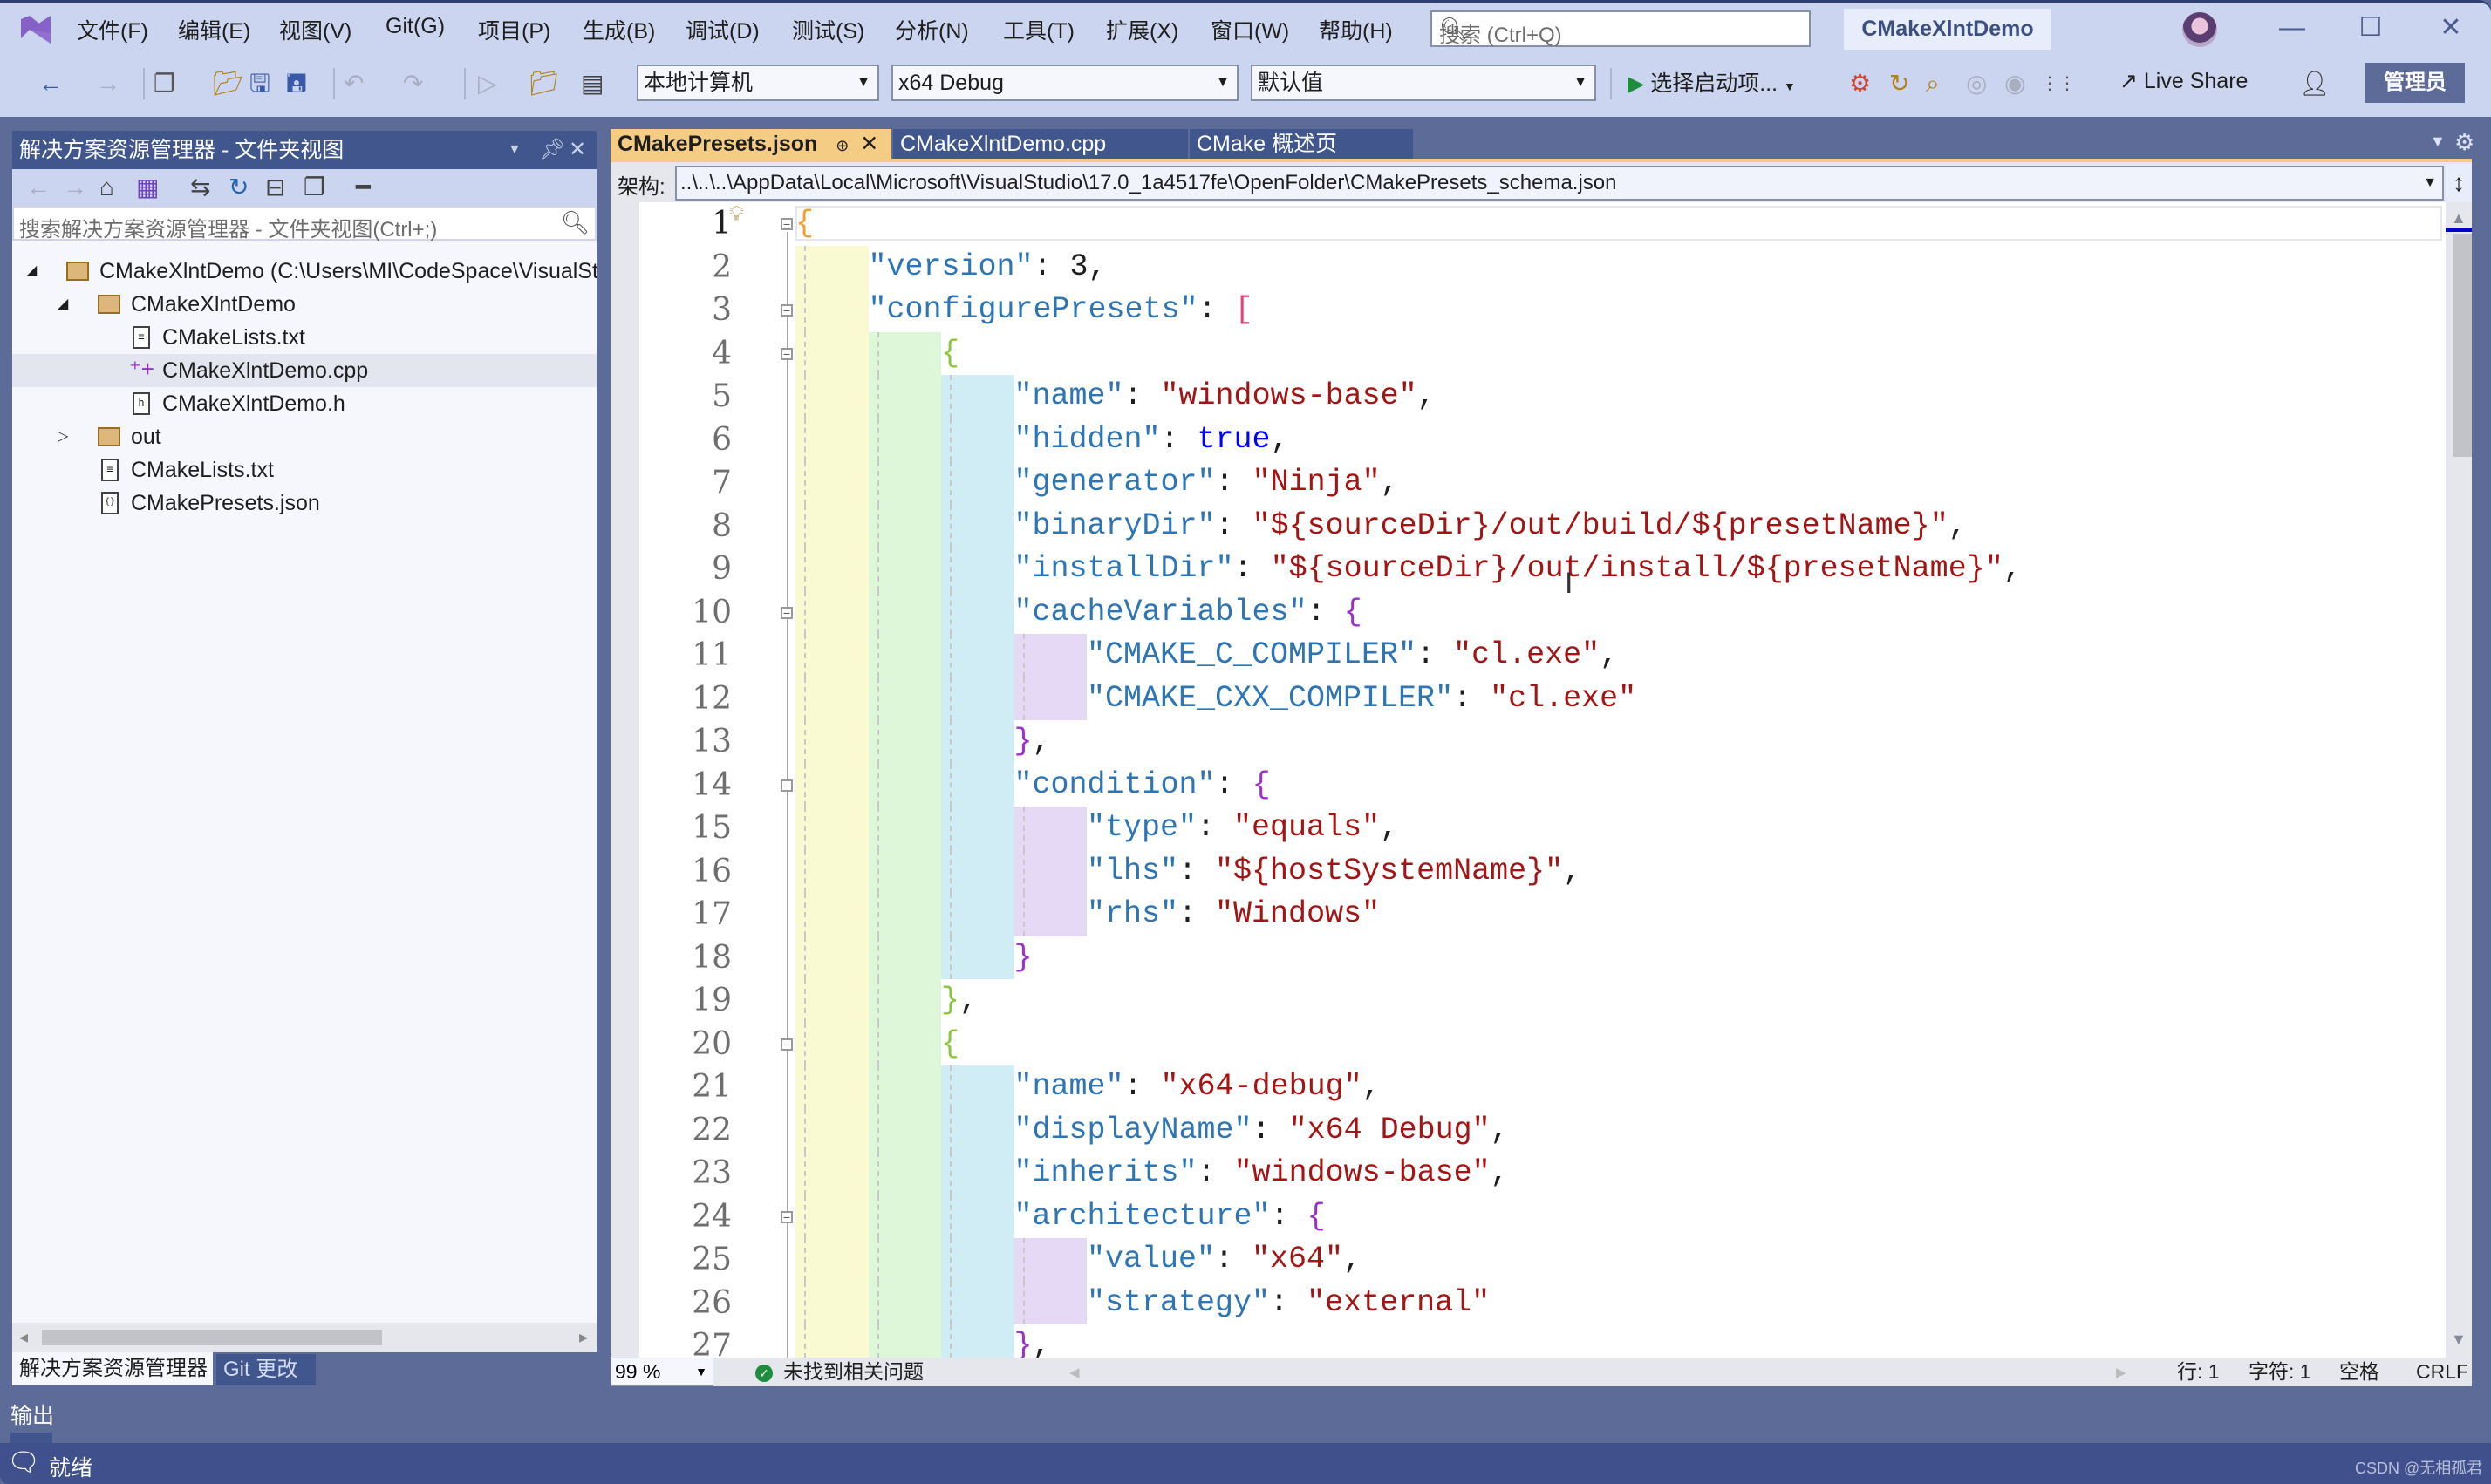 The image size is (2491, 1484). Describe the element at coordinates (662, 1372) in the screenshot. I see `zoom-level-combo: 99 % ▼` at that location.